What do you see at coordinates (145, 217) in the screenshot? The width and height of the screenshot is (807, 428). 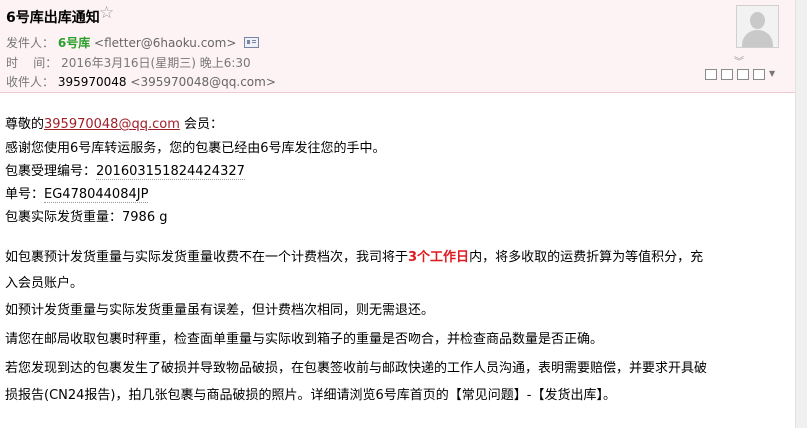 I see `weight-value: 7986 g` at bounding box center [145, 217].